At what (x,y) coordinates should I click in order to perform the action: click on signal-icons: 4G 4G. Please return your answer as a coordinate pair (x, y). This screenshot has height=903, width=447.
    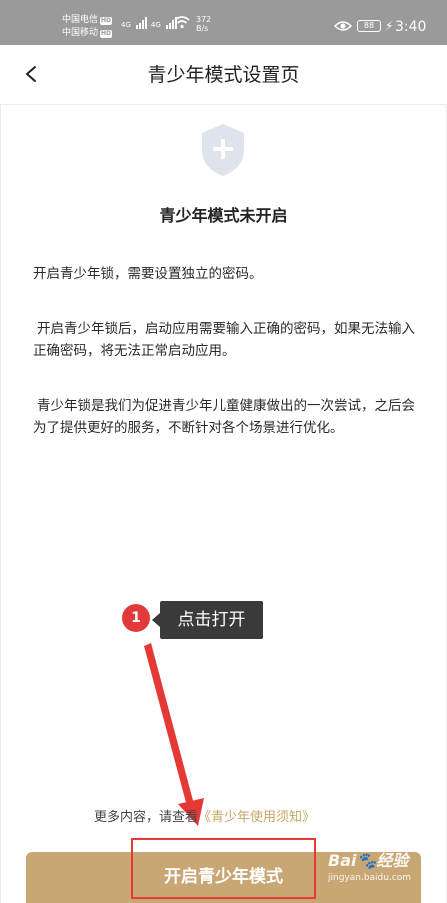
    Looking at the image, I should click on (149, 23).